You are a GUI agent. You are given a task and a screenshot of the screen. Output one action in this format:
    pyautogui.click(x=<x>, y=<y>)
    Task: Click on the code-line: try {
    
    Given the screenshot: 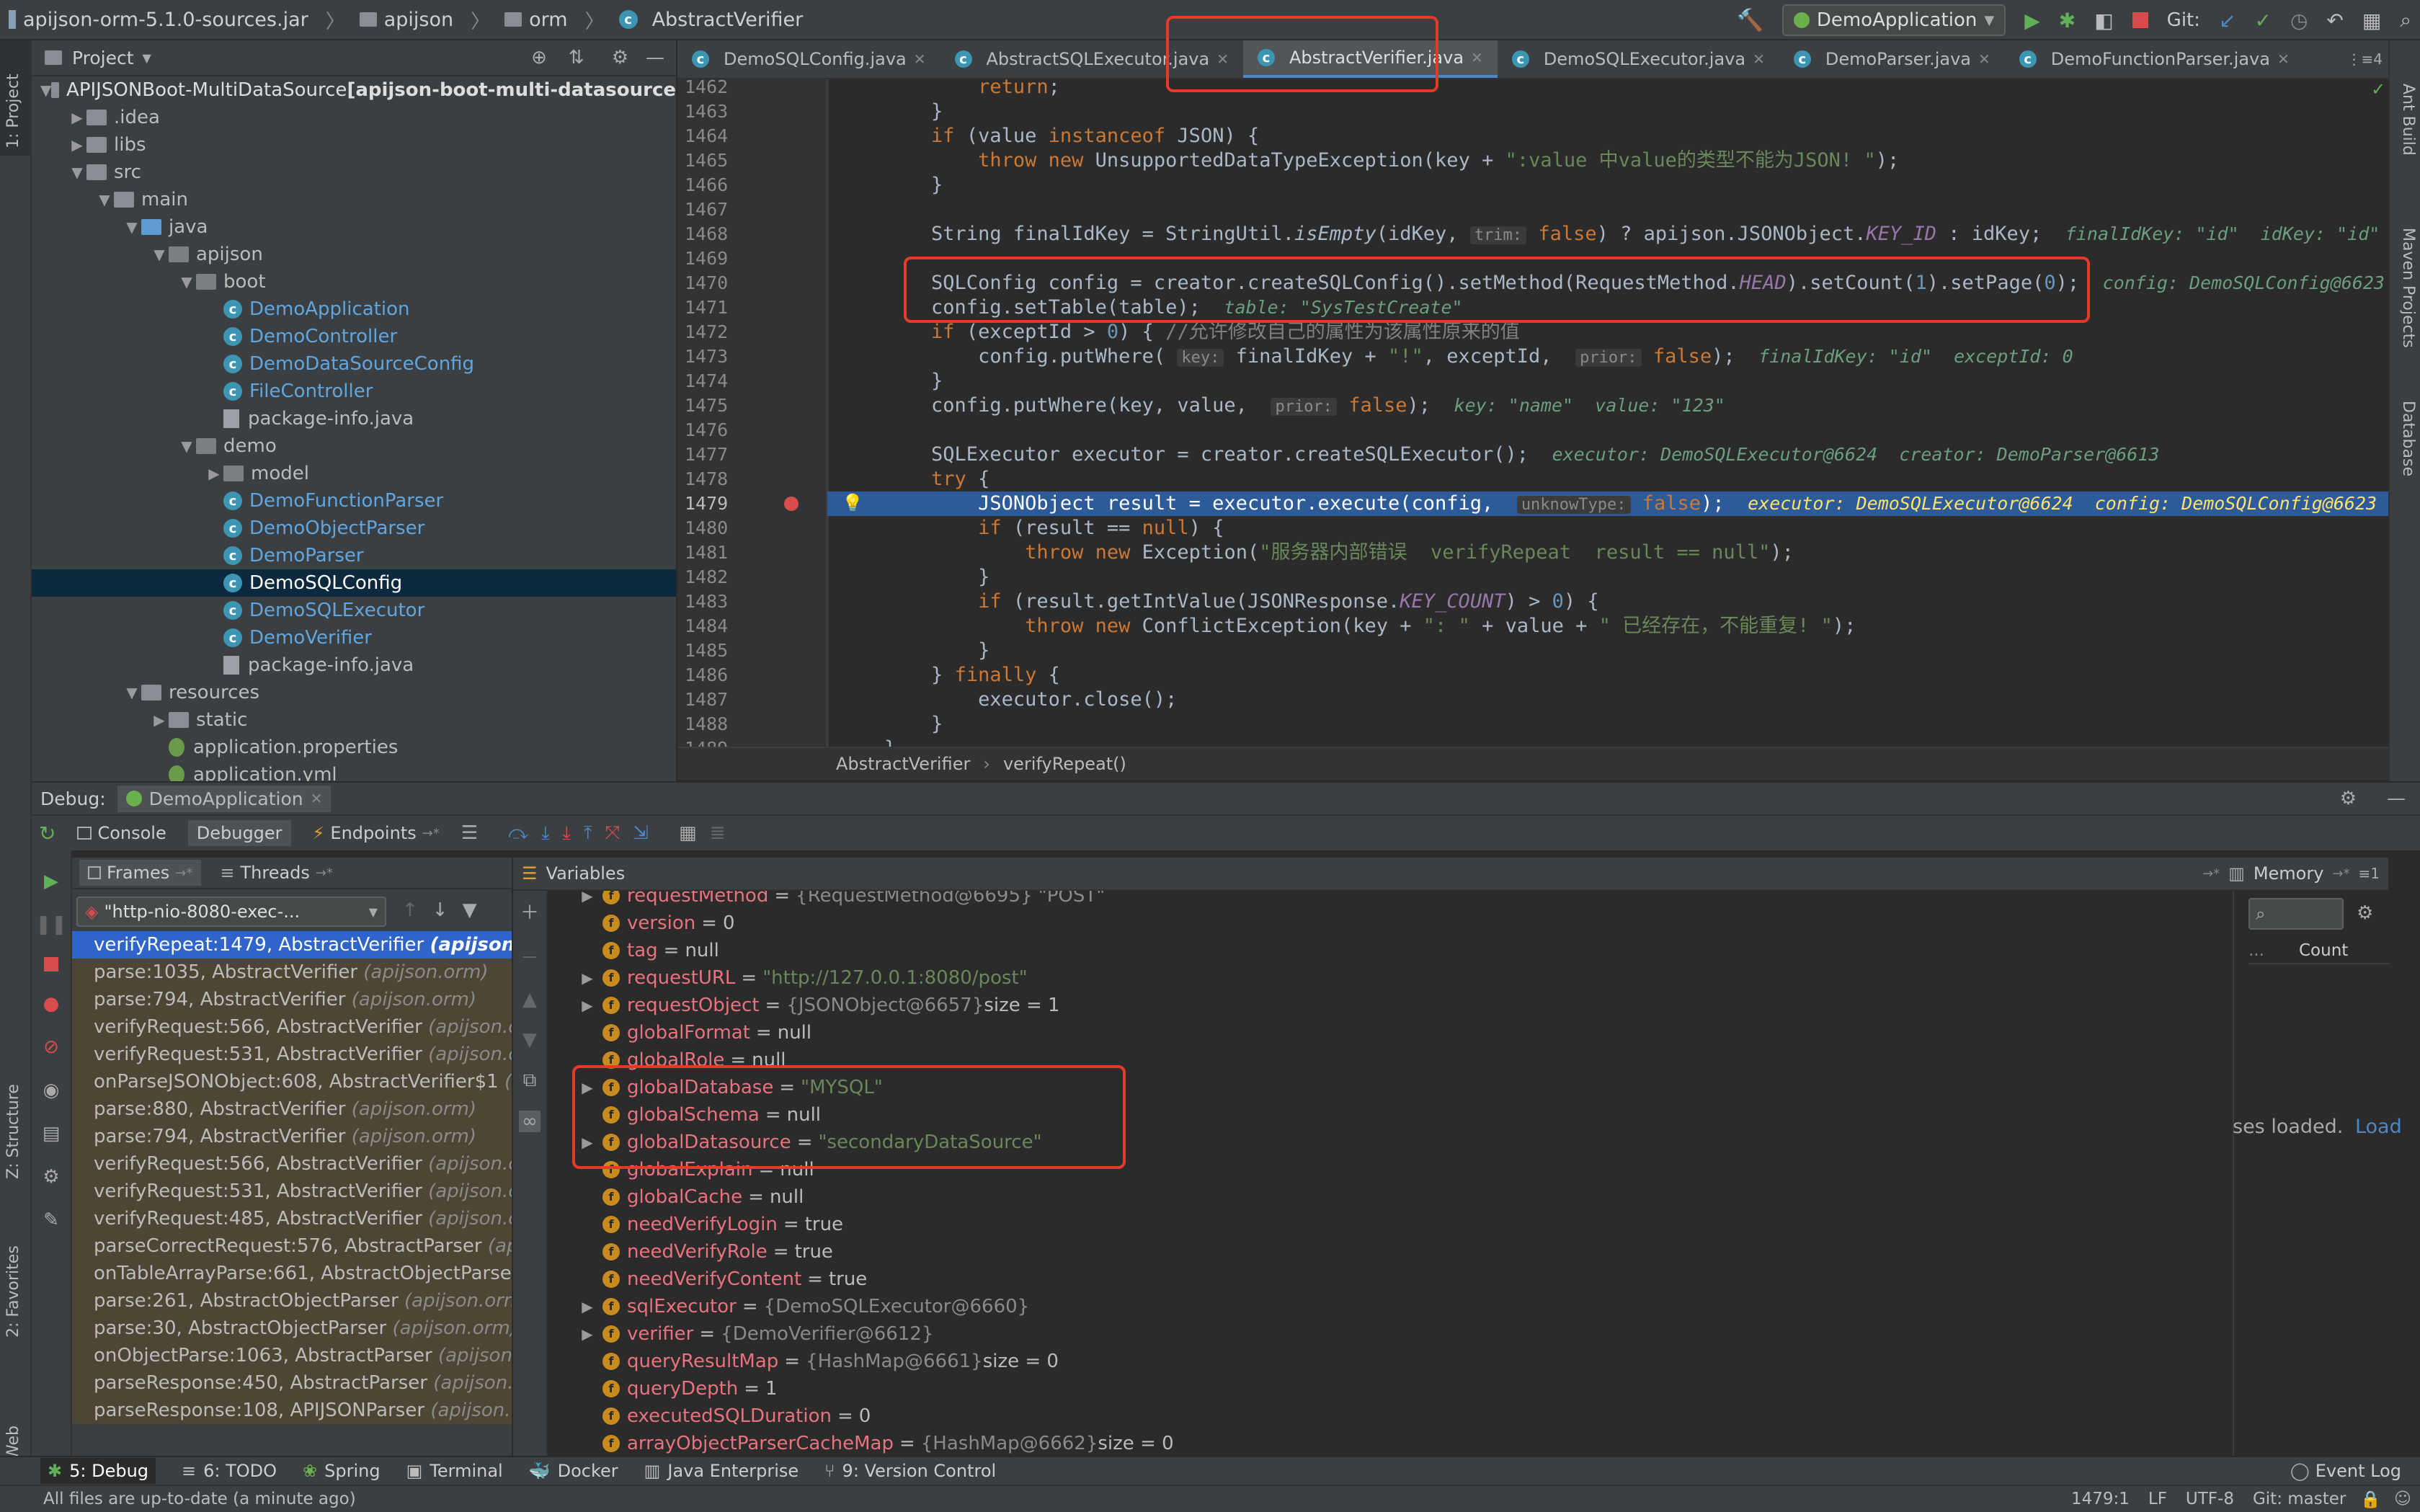 What is the action you would take?
    pyautogui.click(x=1607, y=480)
    